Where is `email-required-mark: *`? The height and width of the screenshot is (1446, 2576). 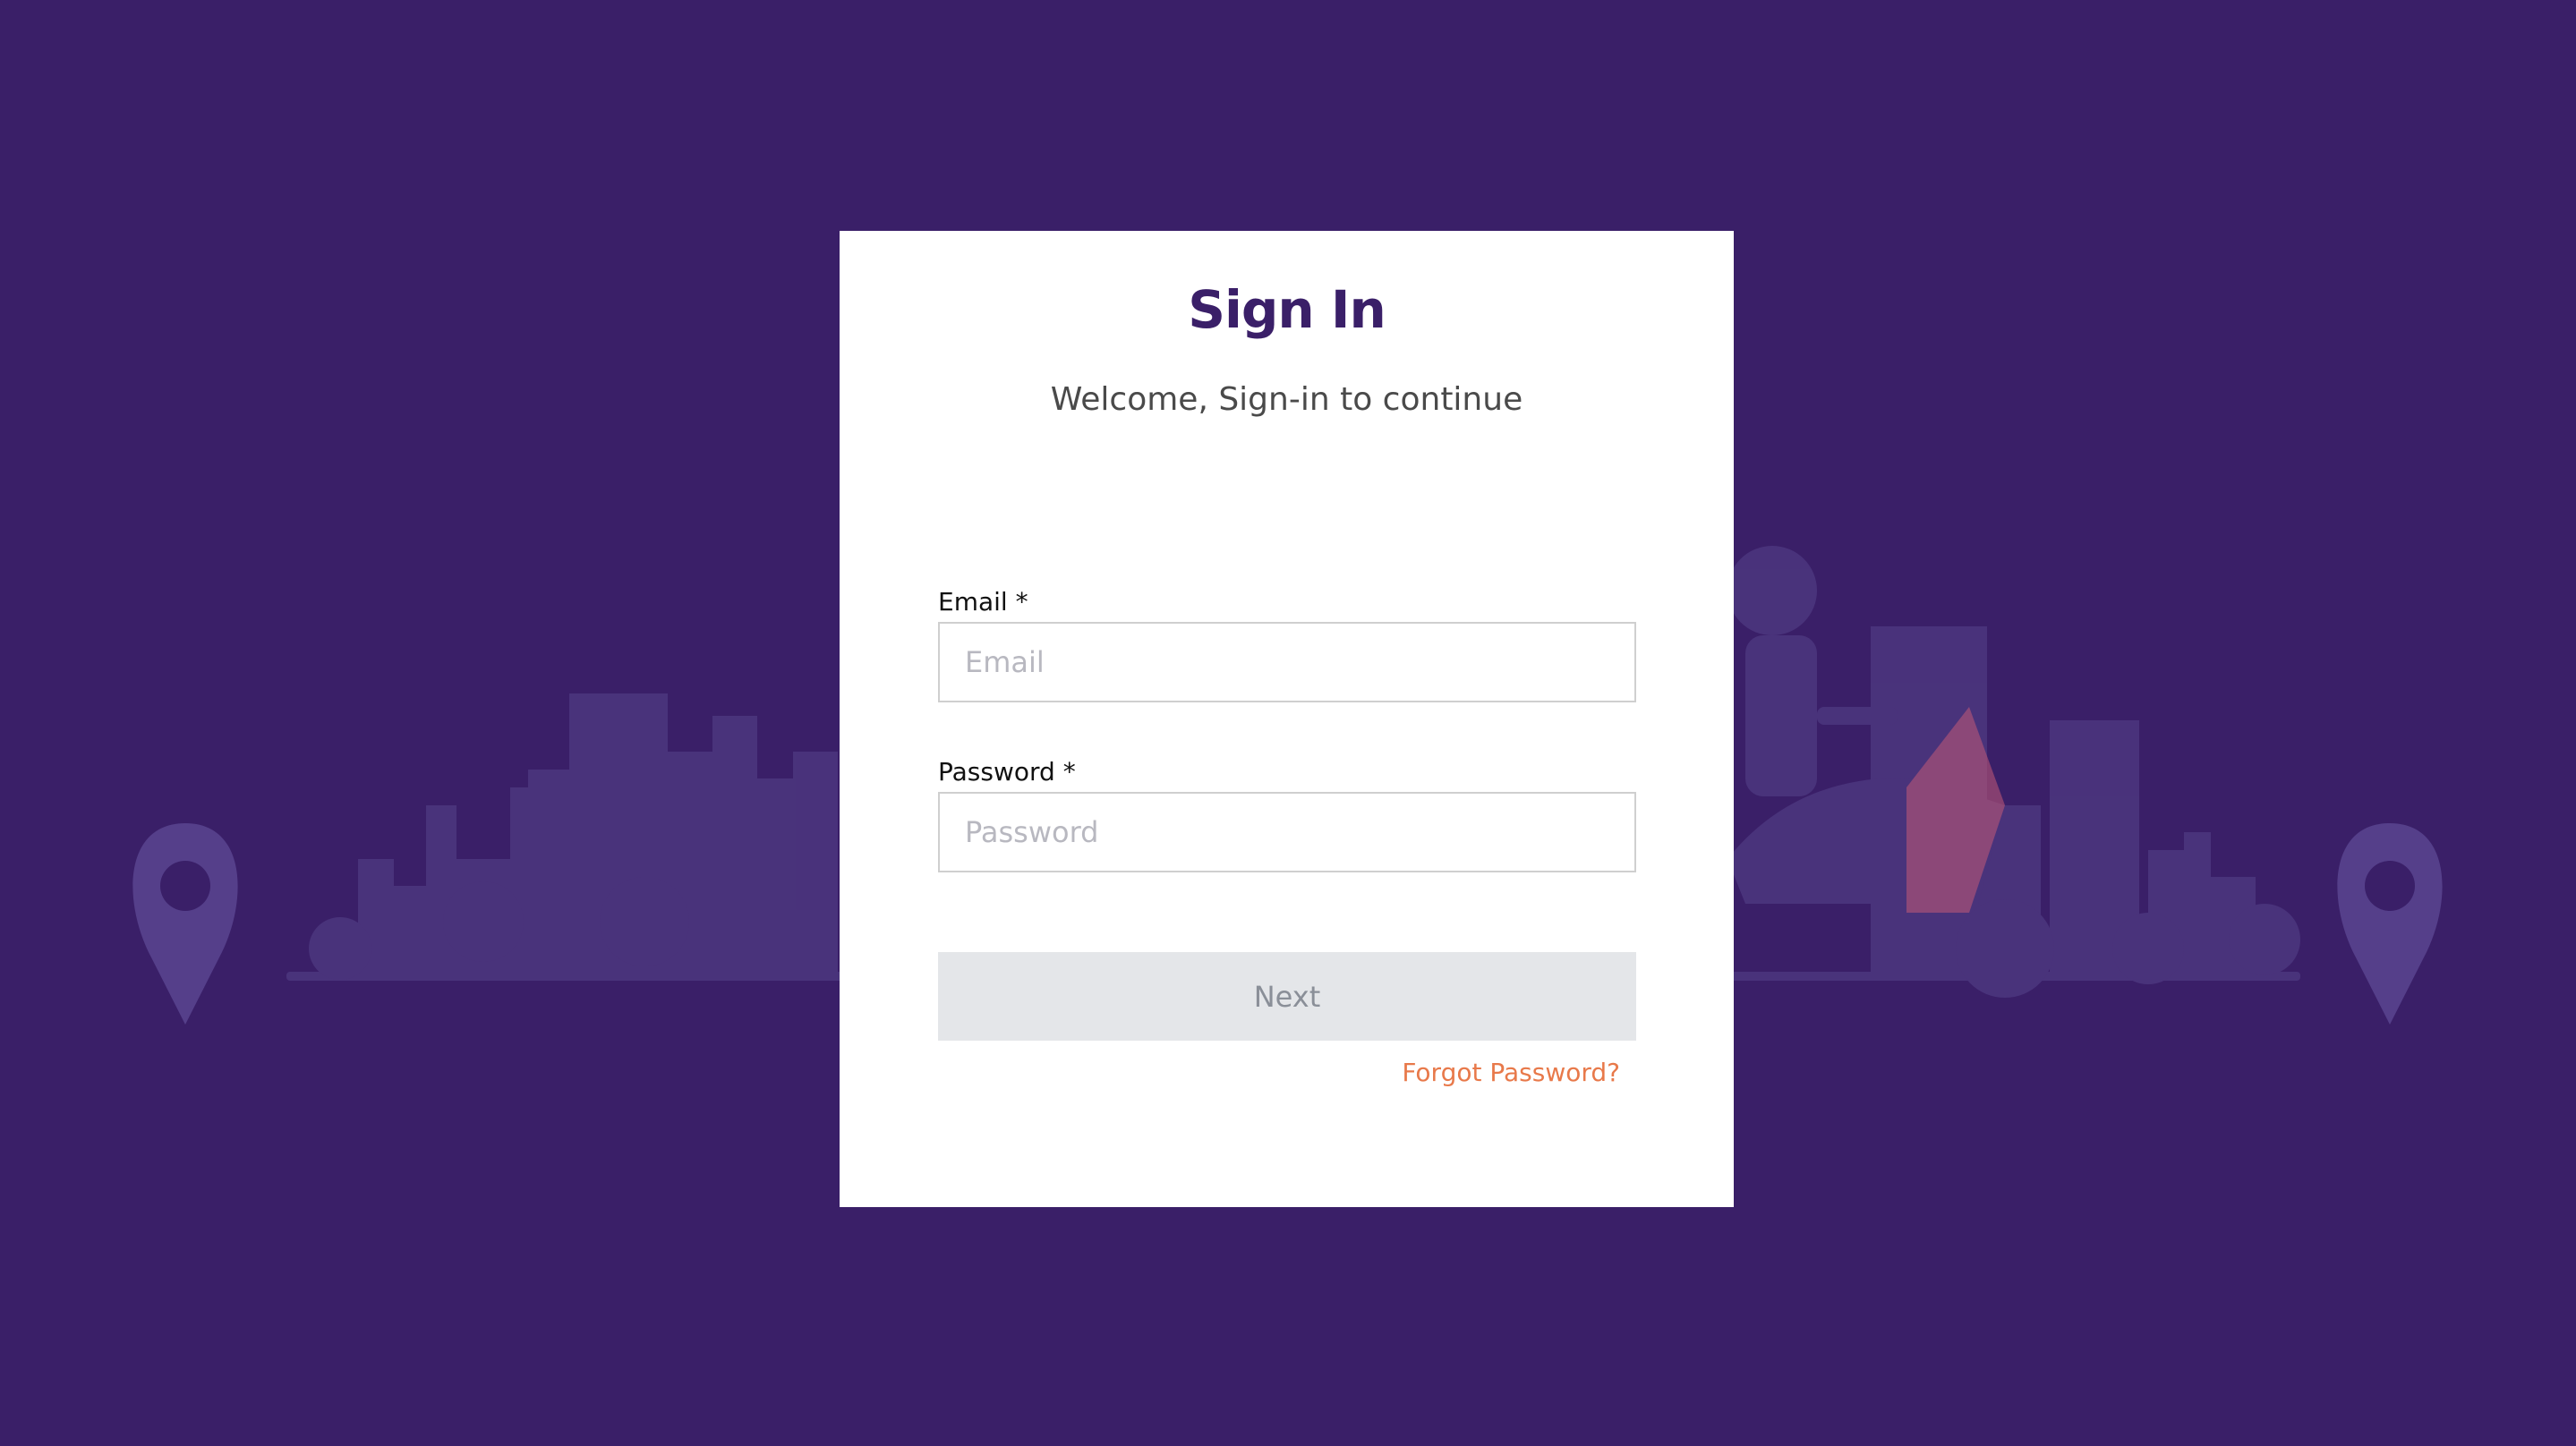 email-required-mark: * is located at coordinates (1021, 602).